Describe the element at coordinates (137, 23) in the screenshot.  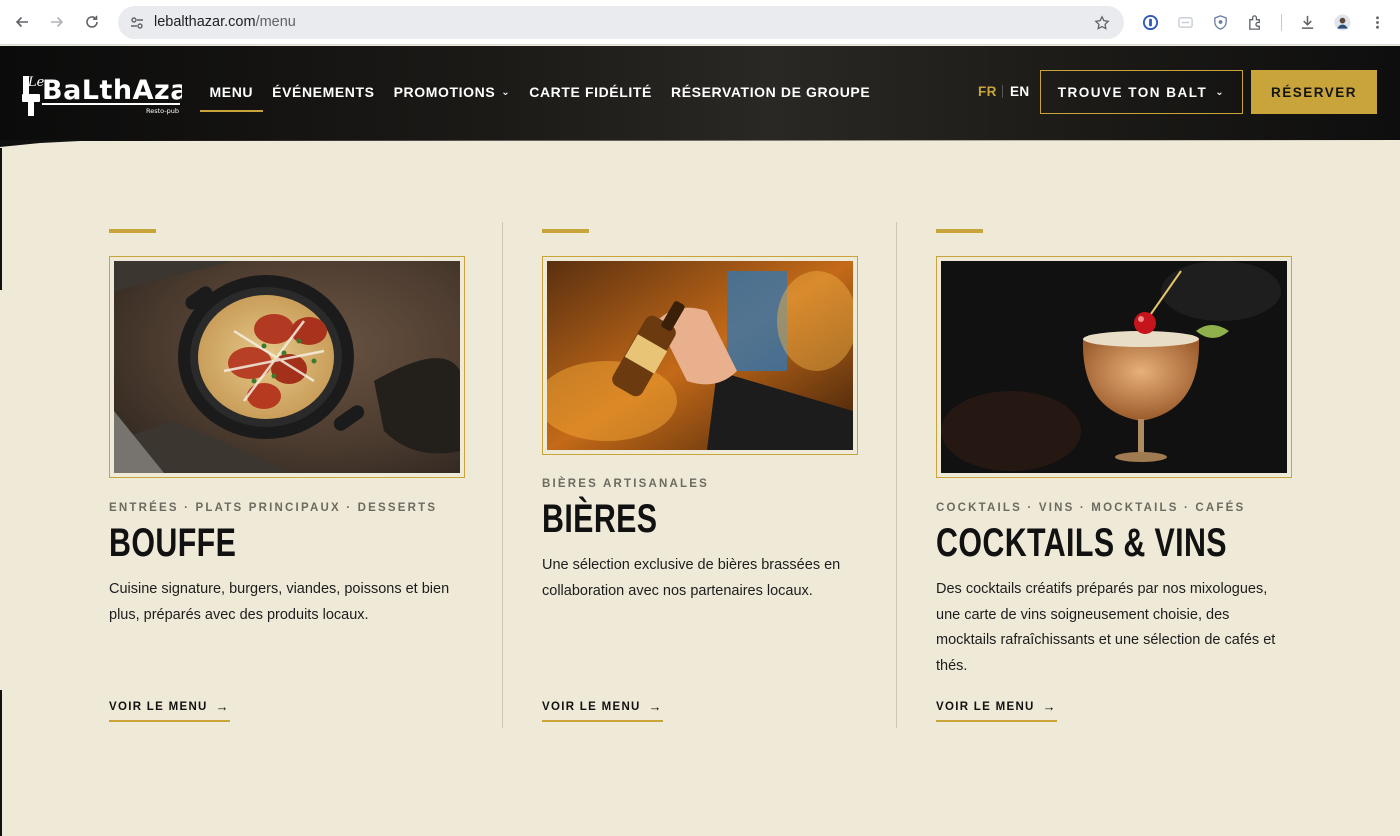
I see `site-info-icon` at that location.